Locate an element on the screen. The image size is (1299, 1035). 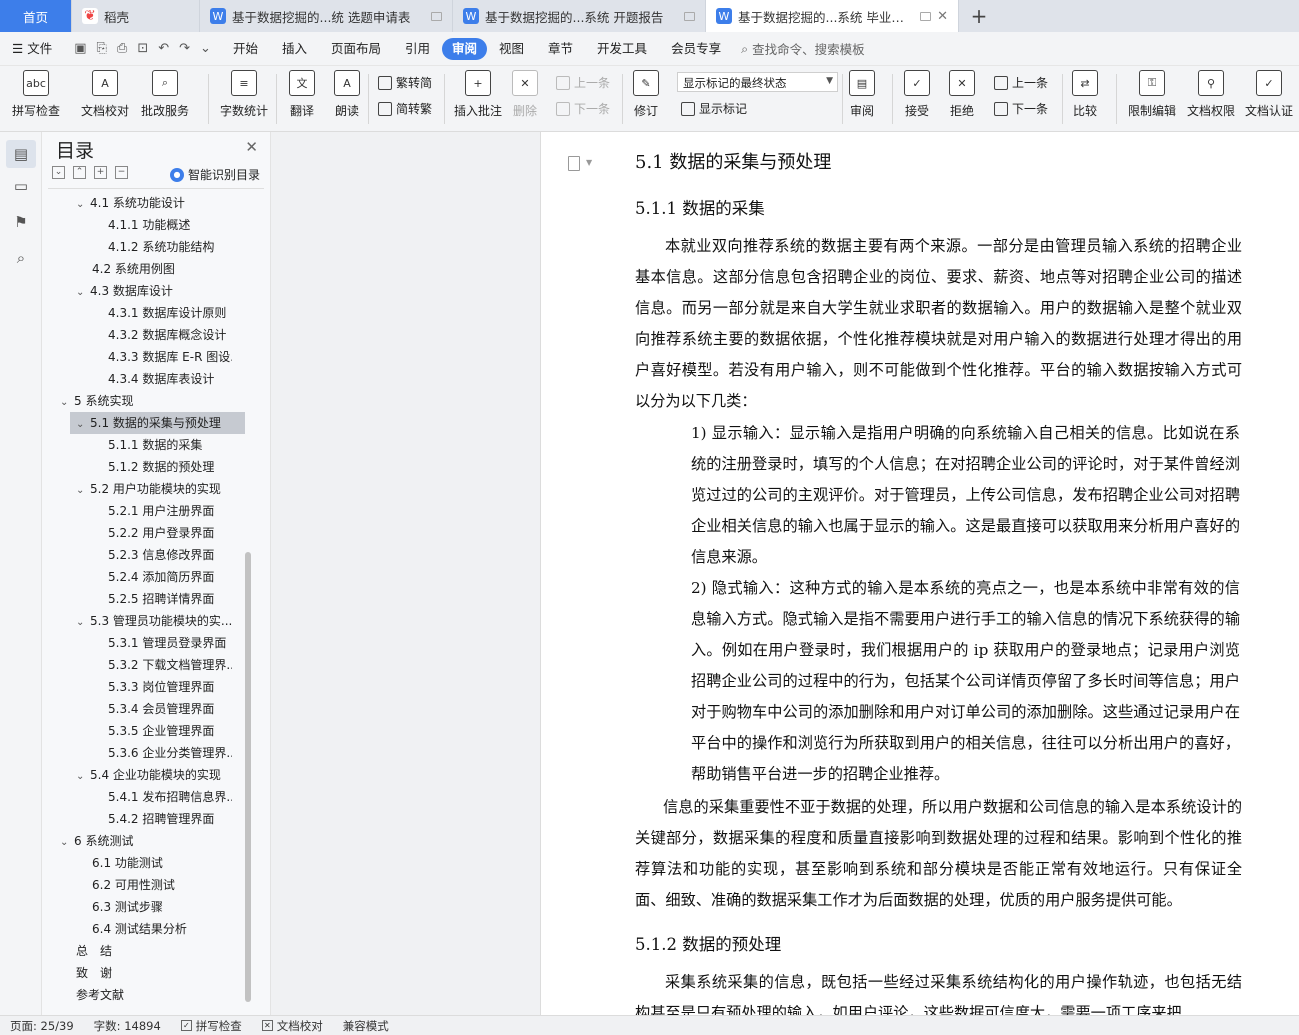
toc-item: ⌄ 5.1 数据的采集与预处理 is located at coordinates (157, 423).